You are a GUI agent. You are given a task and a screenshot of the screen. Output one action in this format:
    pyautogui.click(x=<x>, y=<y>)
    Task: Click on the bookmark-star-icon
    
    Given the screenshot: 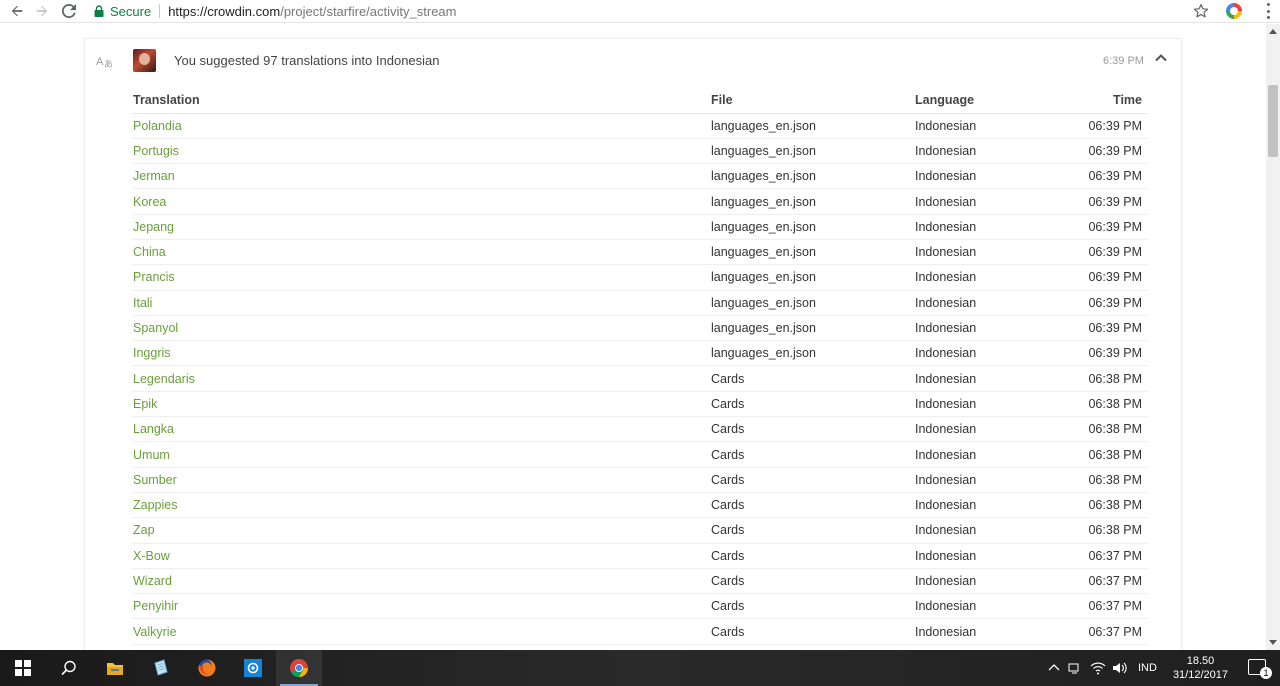 What is the action you would take?
    pyautogui.click(x=1201, y=11)
    